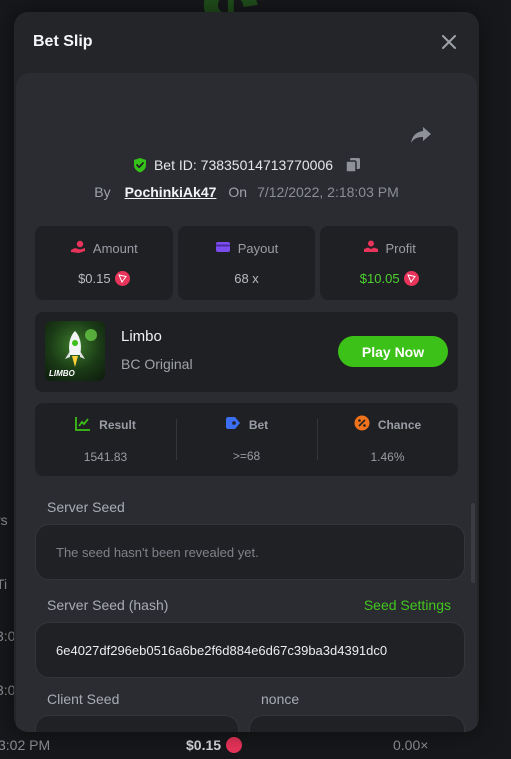 The width and height of the screenshot is (511, 759). What do you see at coordinates (157, 364) in the screenshot?
I see `game-provider: BC Original` at bounding box center [157, 364].